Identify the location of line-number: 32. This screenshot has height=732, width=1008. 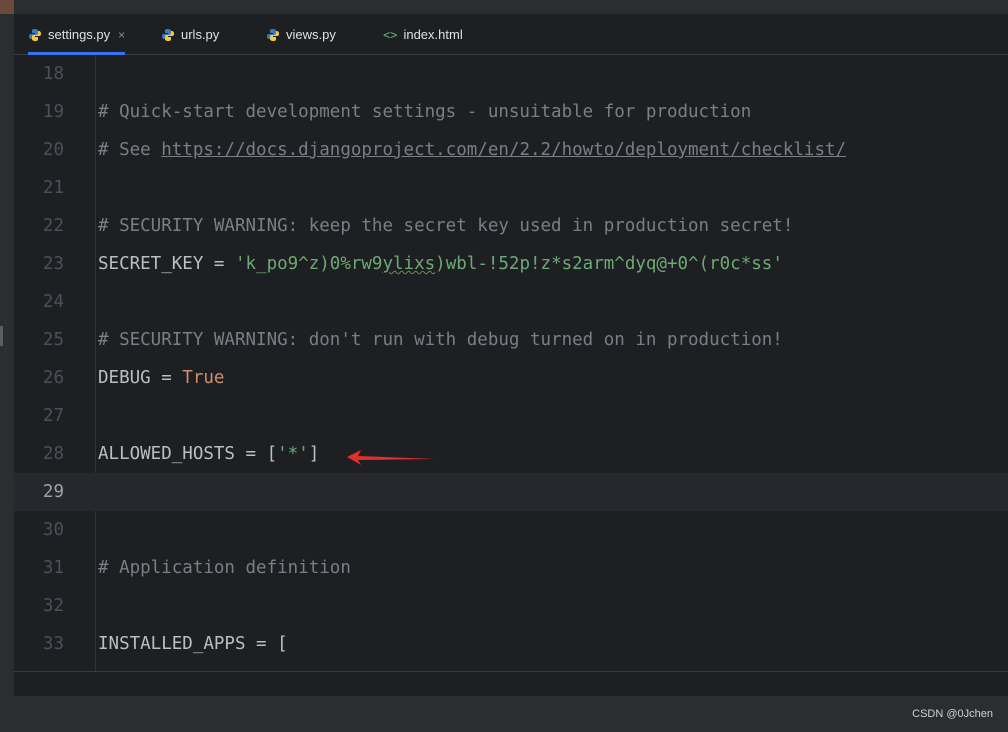
(53, 606).